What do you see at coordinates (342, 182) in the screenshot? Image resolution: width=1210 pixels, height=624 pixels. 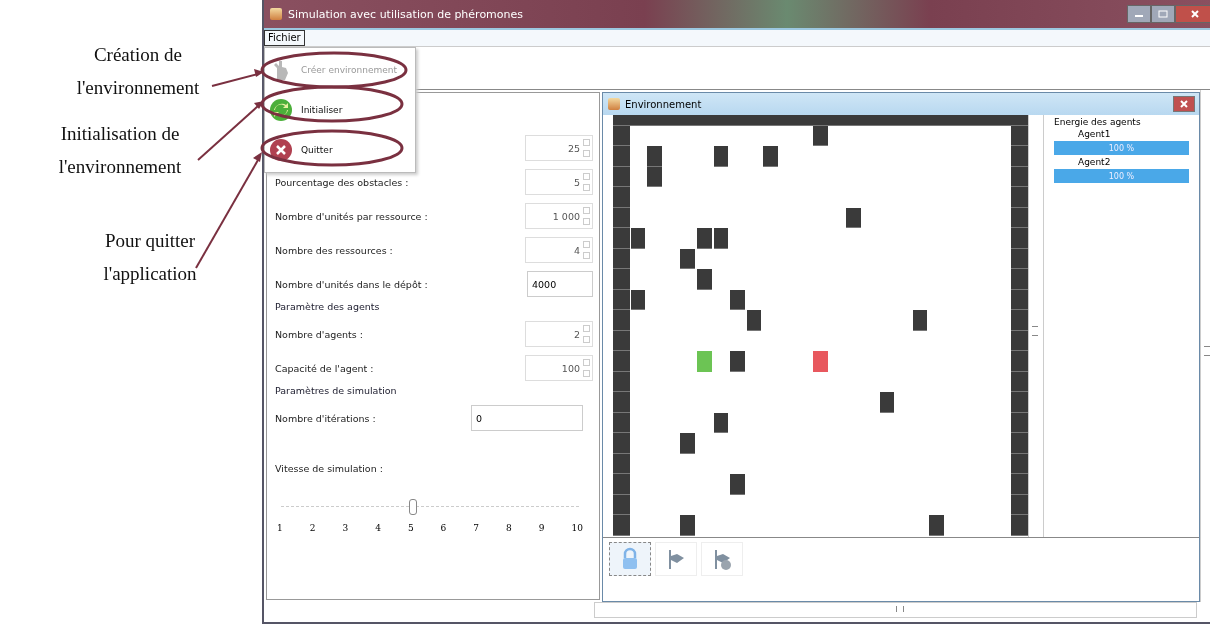 I see `field-label: Pourcentage des obstacles :` at bounding box center [342, 182].